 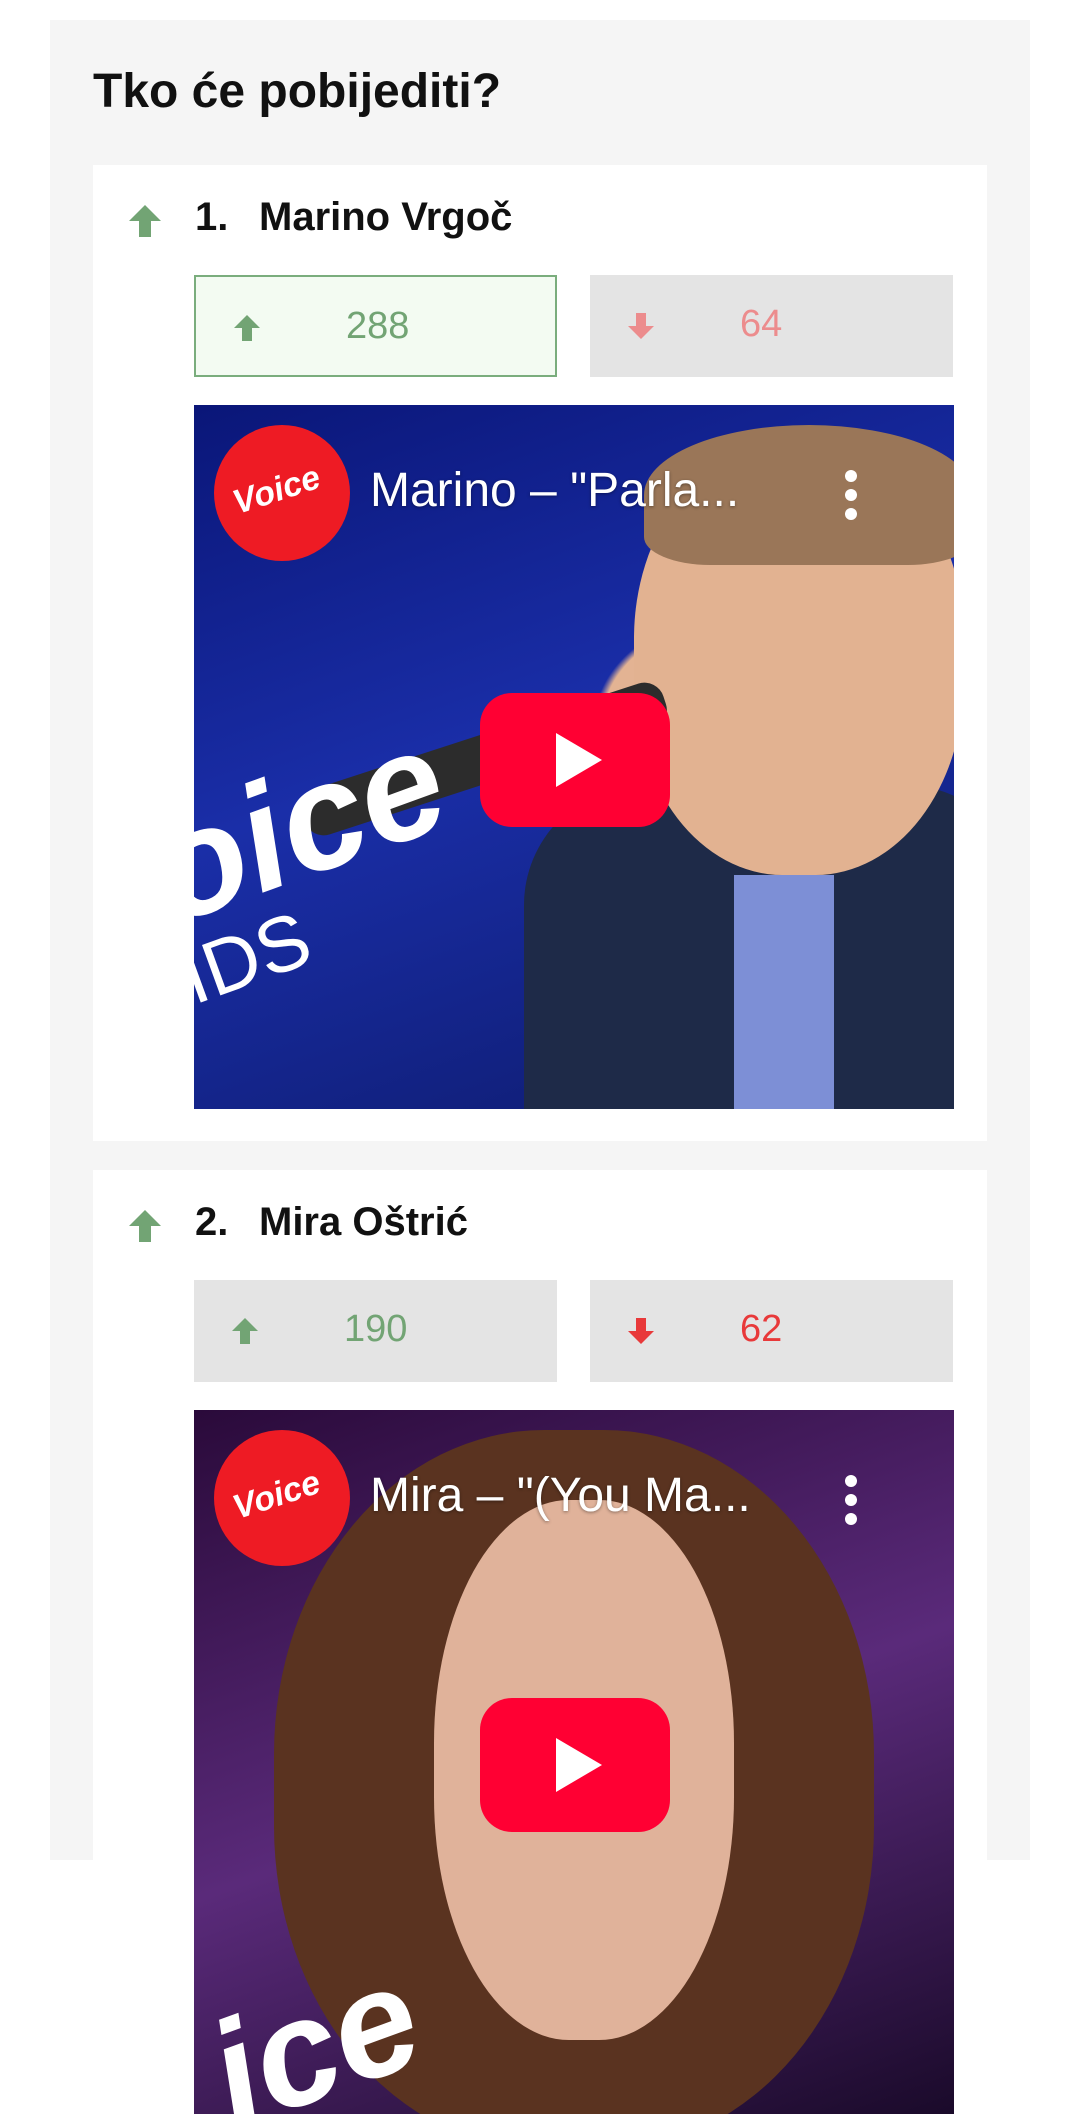 I want to click on poll-title: Tko će pobijediti?, so click(x=297, y=91).